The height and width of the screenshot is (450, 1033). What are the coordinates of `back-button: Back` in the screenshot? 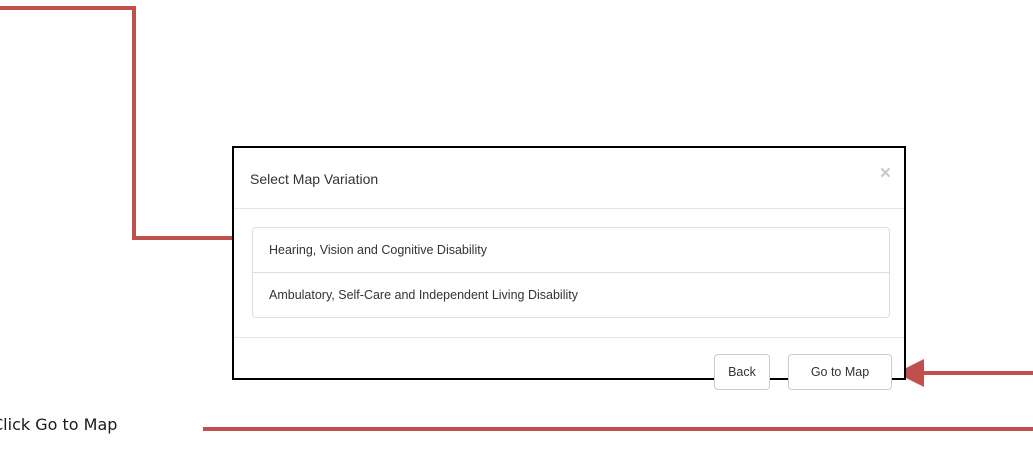 It's located at (742, 372).